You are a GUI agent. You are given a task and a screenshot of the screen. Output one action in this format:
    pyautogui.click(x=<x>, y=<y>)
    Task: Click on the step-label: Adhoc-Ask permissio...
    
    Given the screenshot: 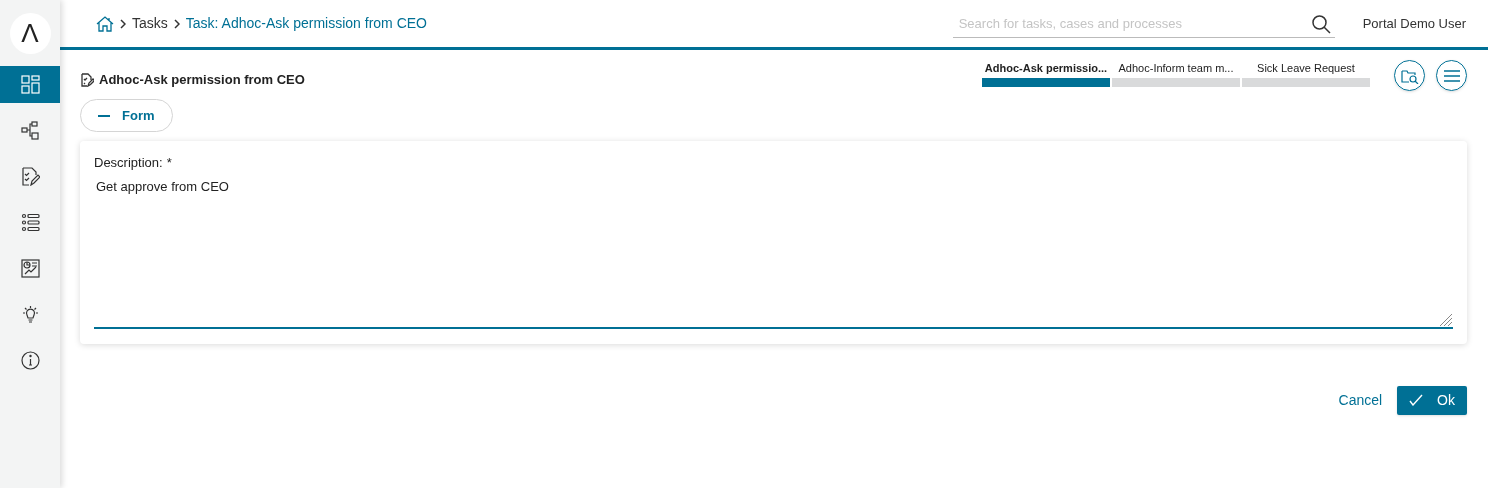 What is the action you would take?
    pyautogui.click(x=1046, y=68)
    